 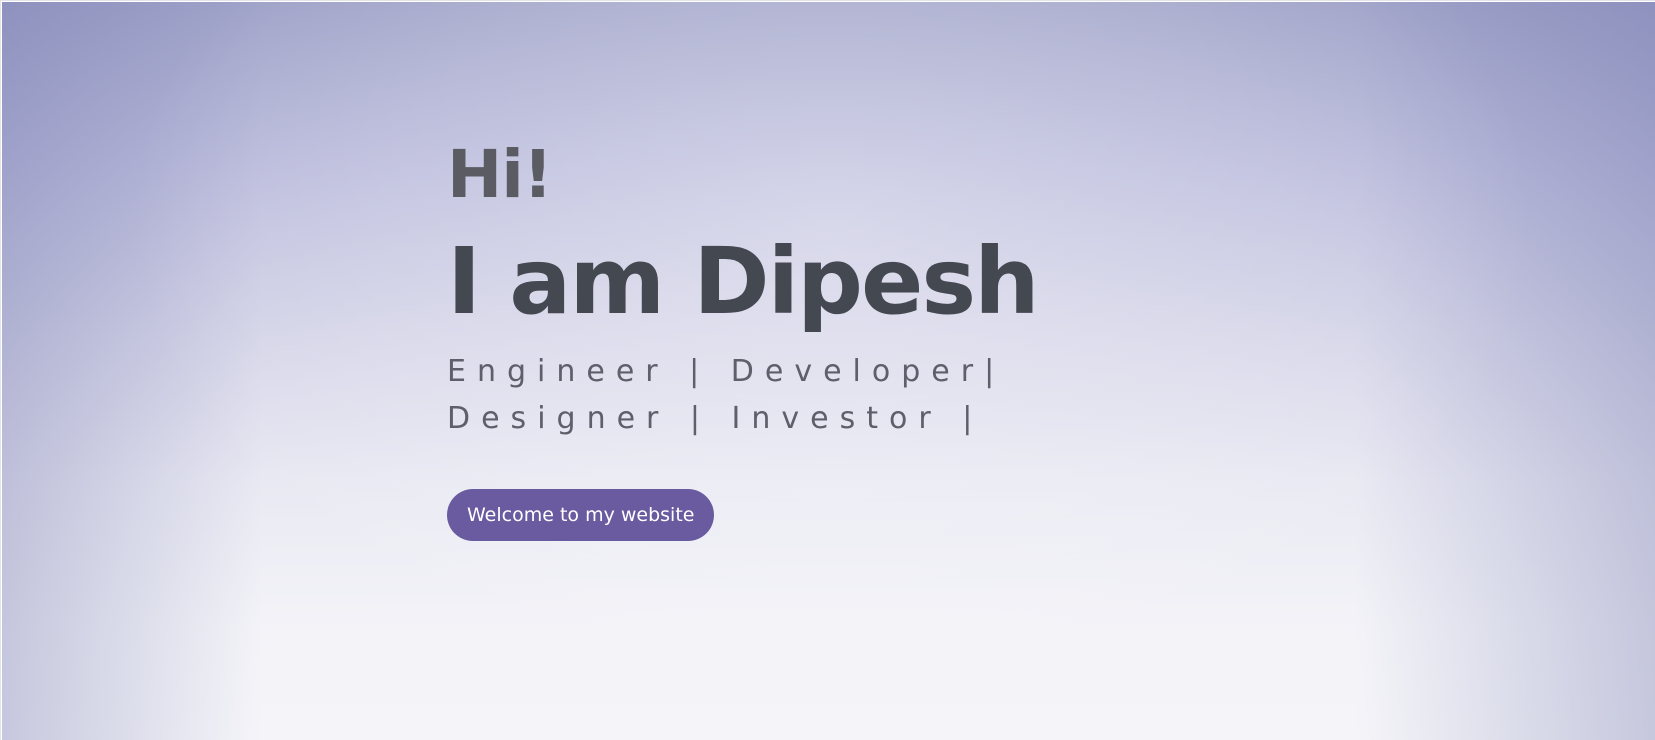 I want to click on roles-line: Engineer | Developer|, so click(x=726, y=371).